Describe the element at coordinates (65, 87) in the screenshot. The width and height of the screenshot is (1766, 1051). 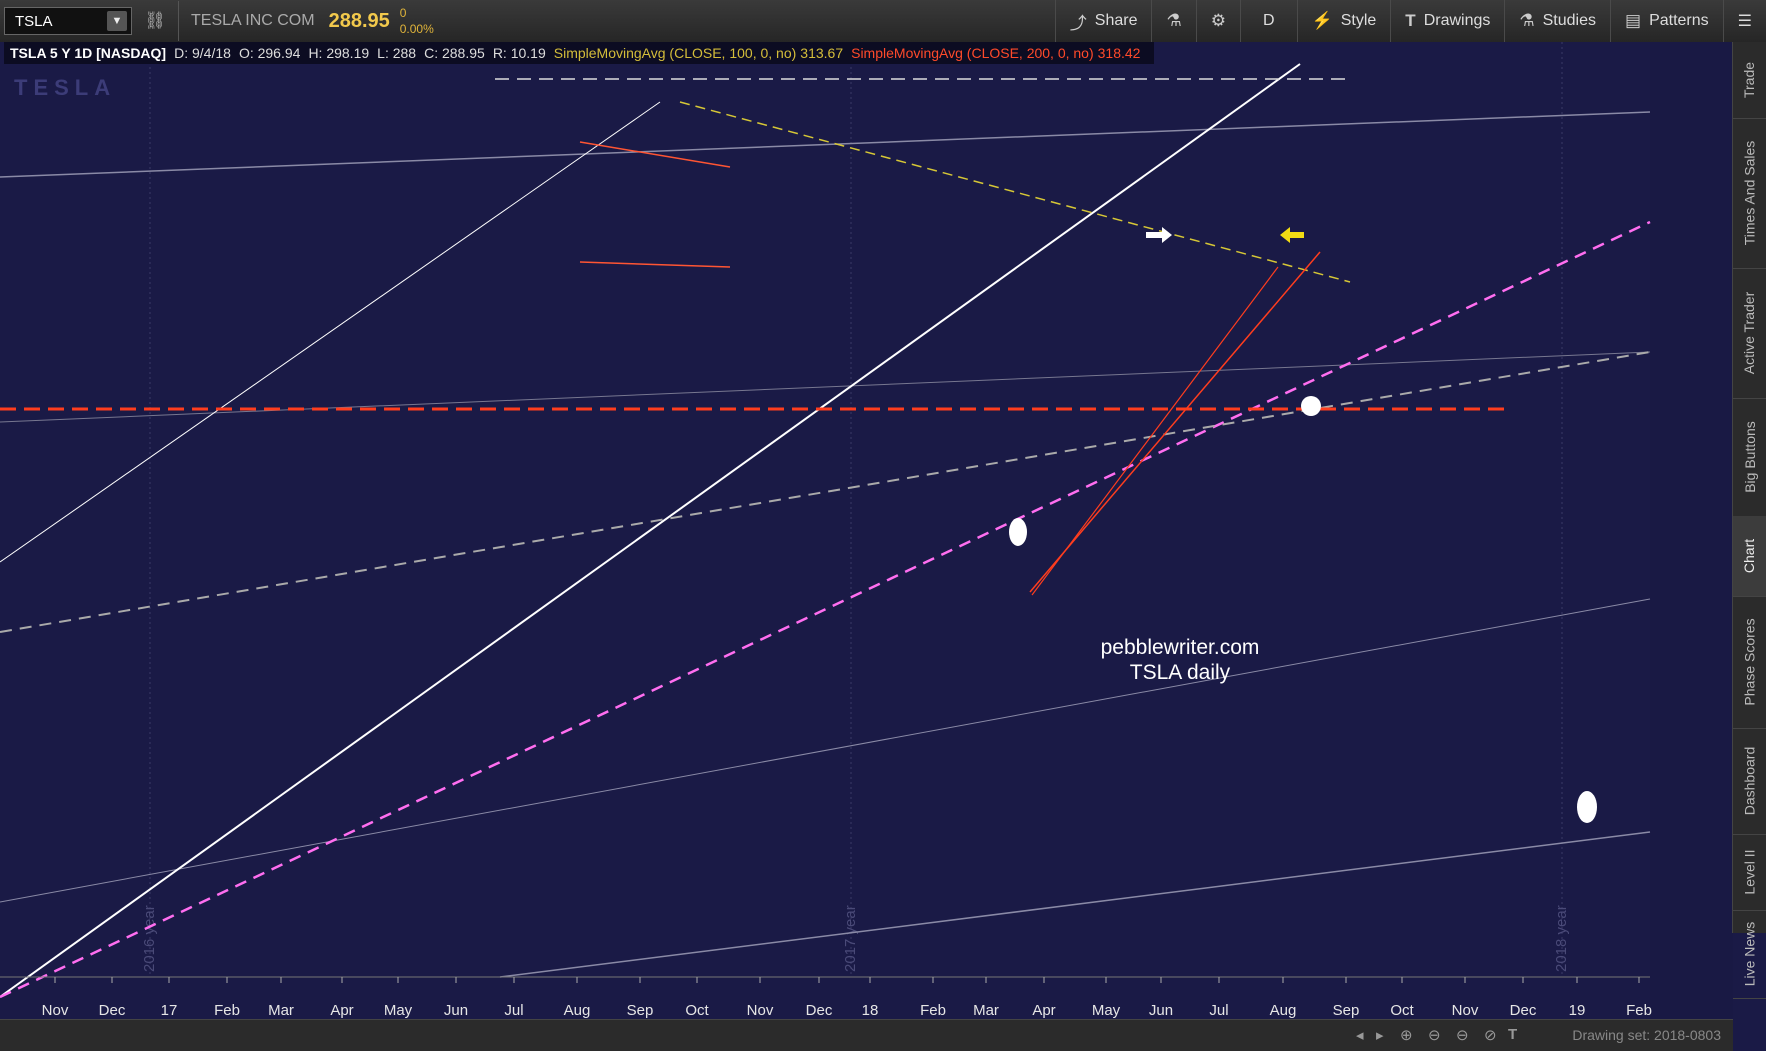
I see `tesla-watermark: TESLA` at that location.